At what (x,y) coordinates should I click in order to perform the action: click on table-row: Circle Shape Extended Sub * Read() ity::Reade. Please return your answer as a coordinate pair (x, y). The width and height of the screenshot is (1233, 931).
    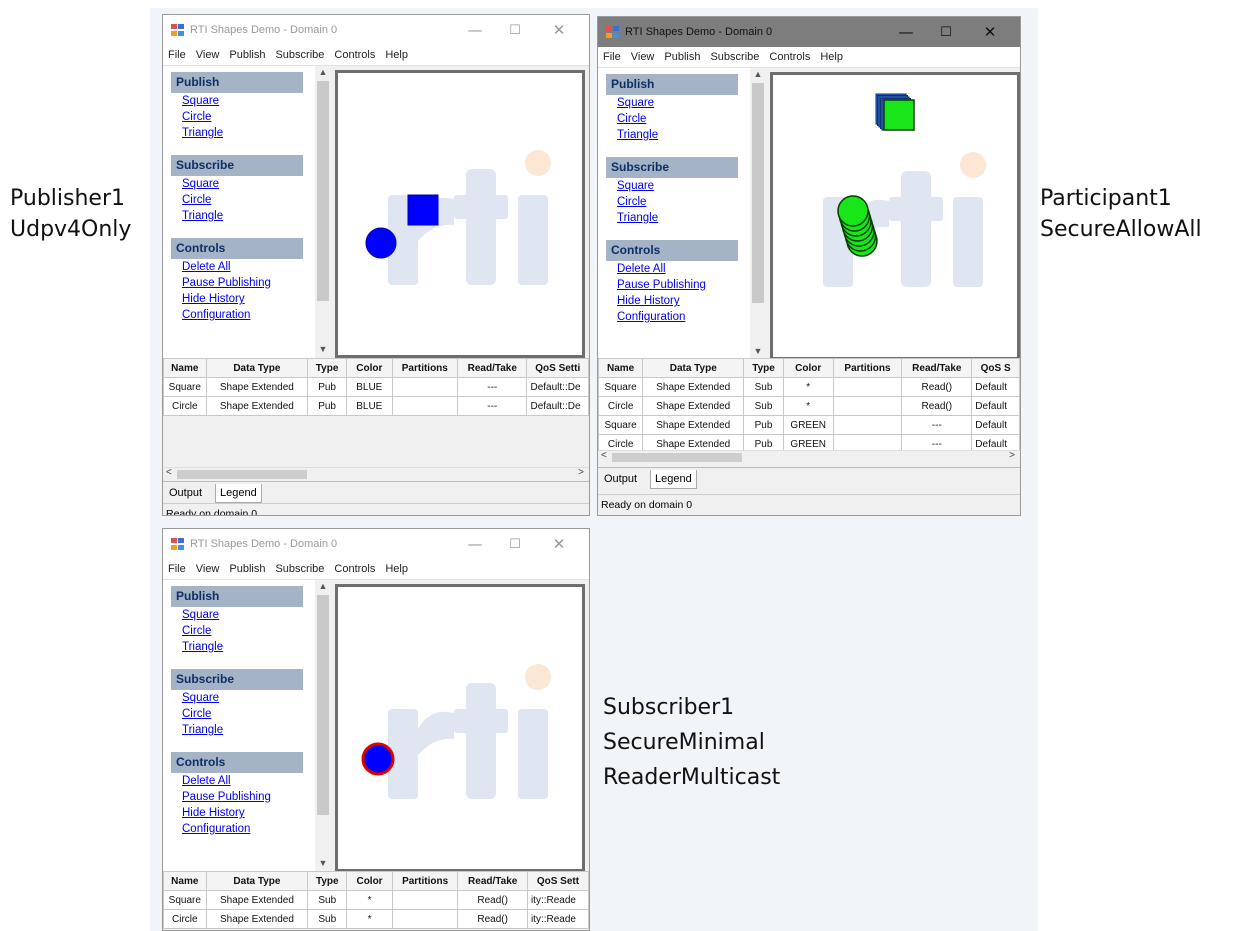
    Looking at the image, I should click on (376, 919).